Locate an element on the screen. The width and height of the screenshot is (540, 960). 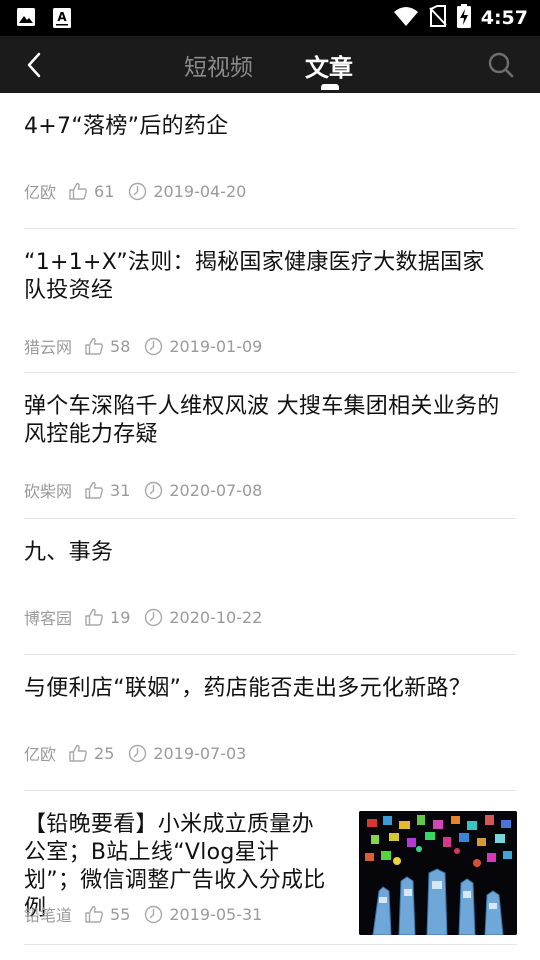
article-meta: 猎云网 58 2019-01-09 is located at coordinates (143, 347).